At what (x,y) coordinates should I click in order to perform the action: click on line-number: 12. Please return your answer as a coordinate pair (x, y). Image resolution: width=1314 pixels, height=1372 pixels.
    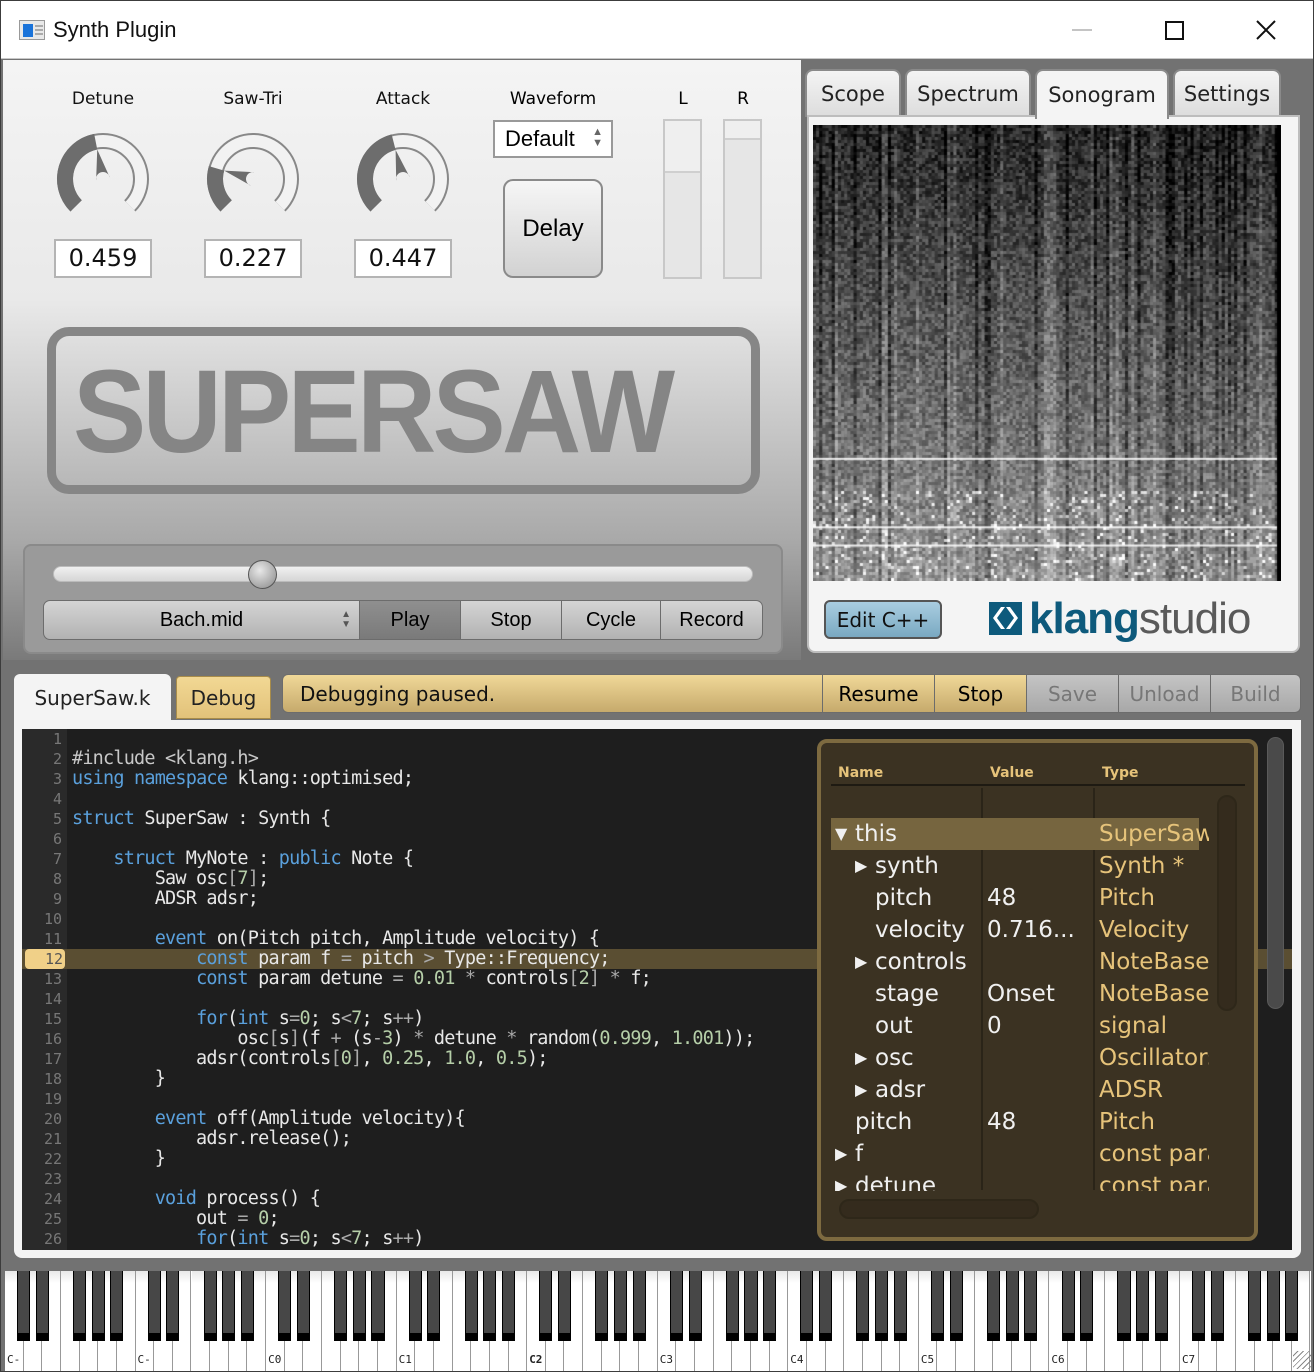
    Looking at the image, I should click on (45, 959).